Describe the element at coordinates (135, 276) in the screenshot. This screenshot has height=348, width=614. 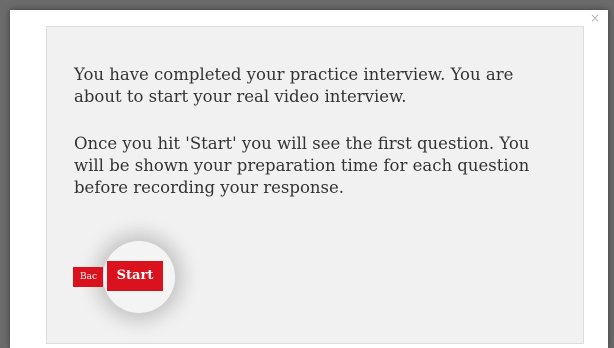
I see `start-button: Start` at that location.